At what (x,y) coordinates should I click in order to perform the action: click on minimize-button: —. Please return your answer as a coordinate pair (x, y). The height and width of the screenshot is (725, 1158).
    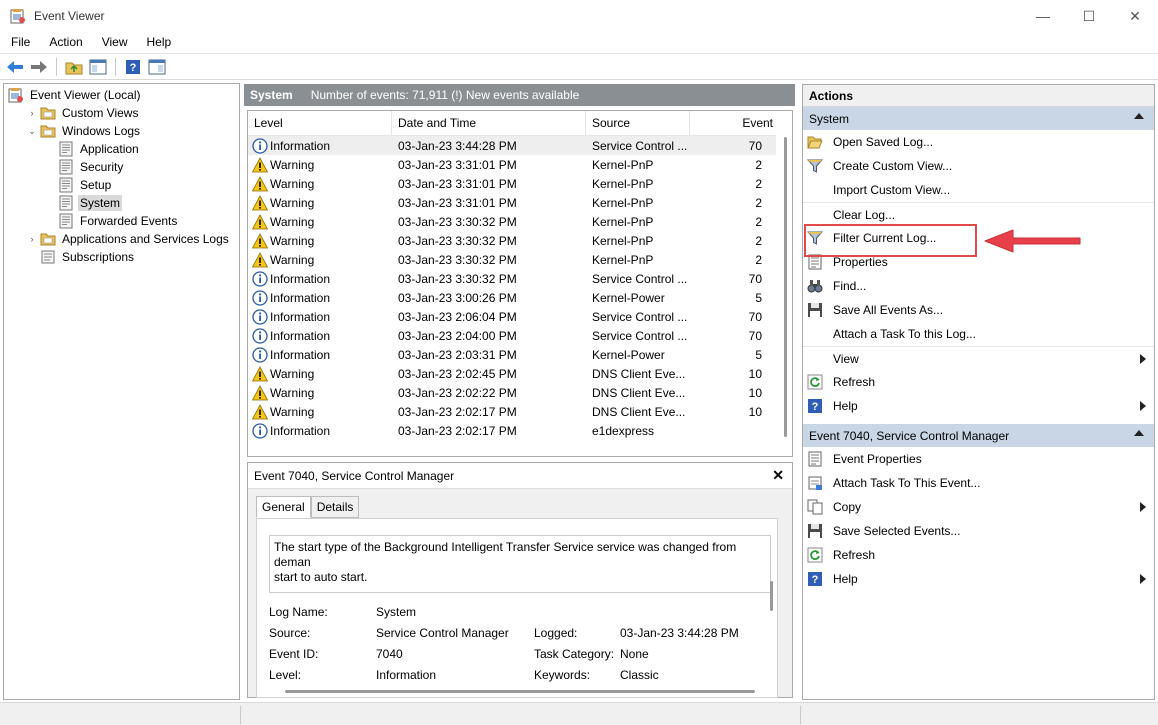
    Looking at the image, I should click on (1043, 16).